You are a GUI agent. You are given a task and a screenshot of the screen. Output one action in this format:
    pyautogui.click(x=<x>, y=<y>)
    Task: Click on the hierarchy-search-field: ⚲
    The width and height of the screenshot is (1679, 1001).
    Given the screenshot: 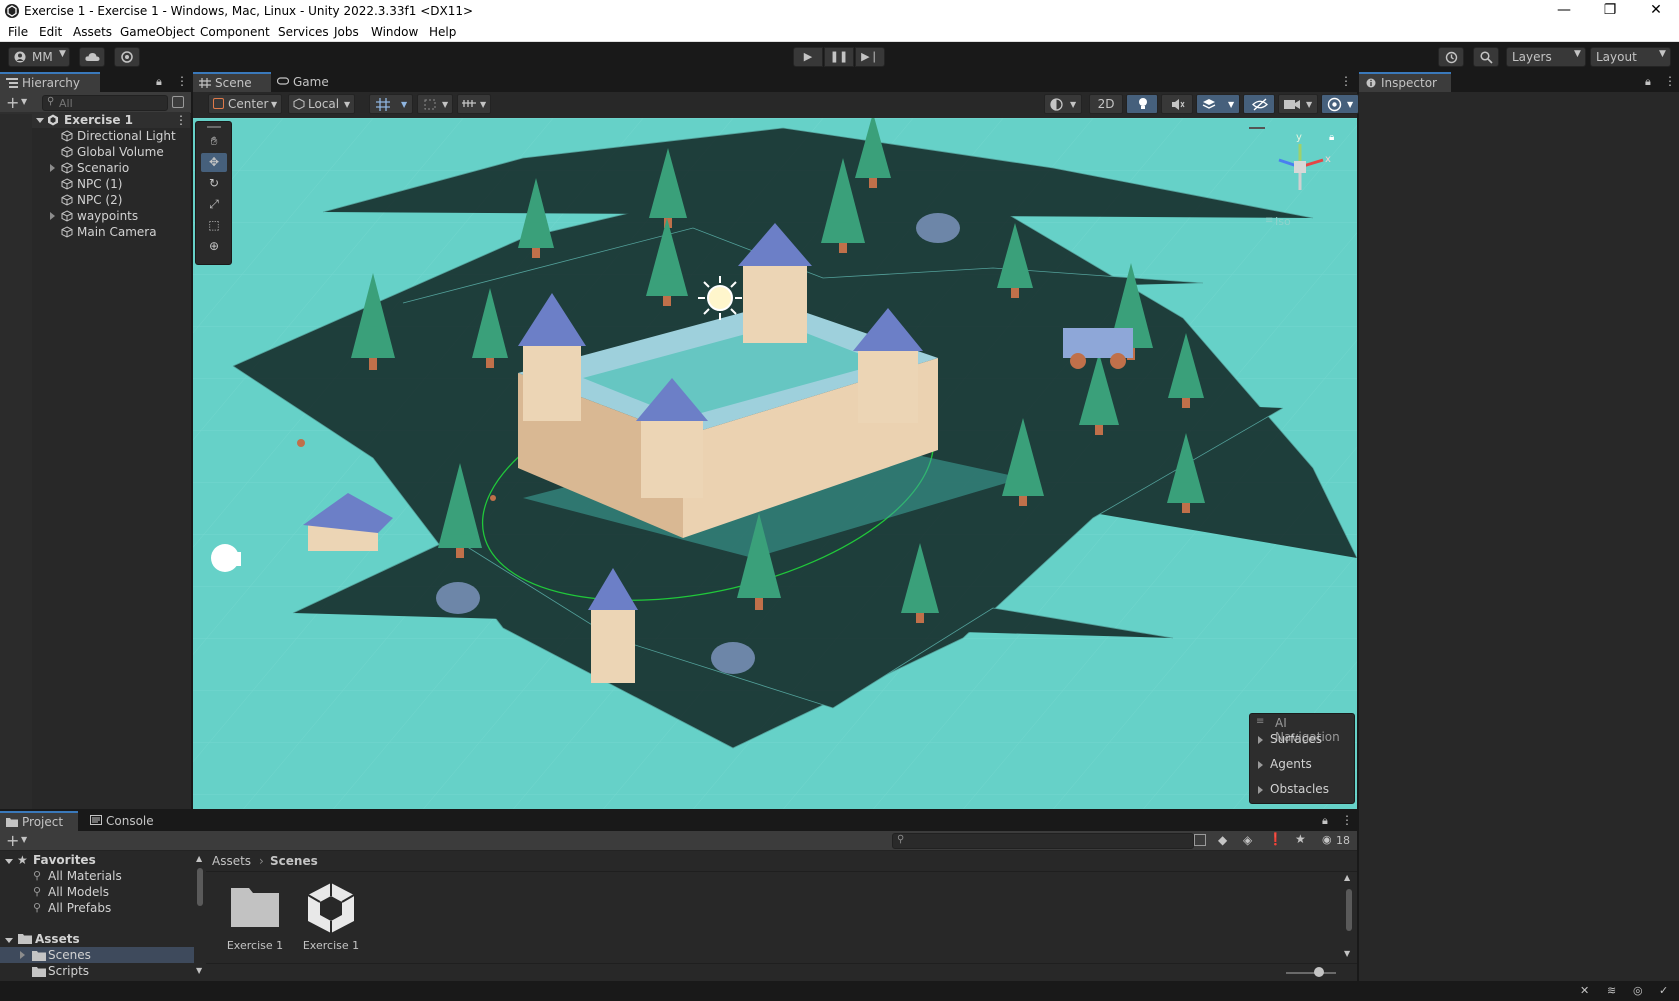 What is the action you would take?
    pyautogui.click(x=105, y=103)
    